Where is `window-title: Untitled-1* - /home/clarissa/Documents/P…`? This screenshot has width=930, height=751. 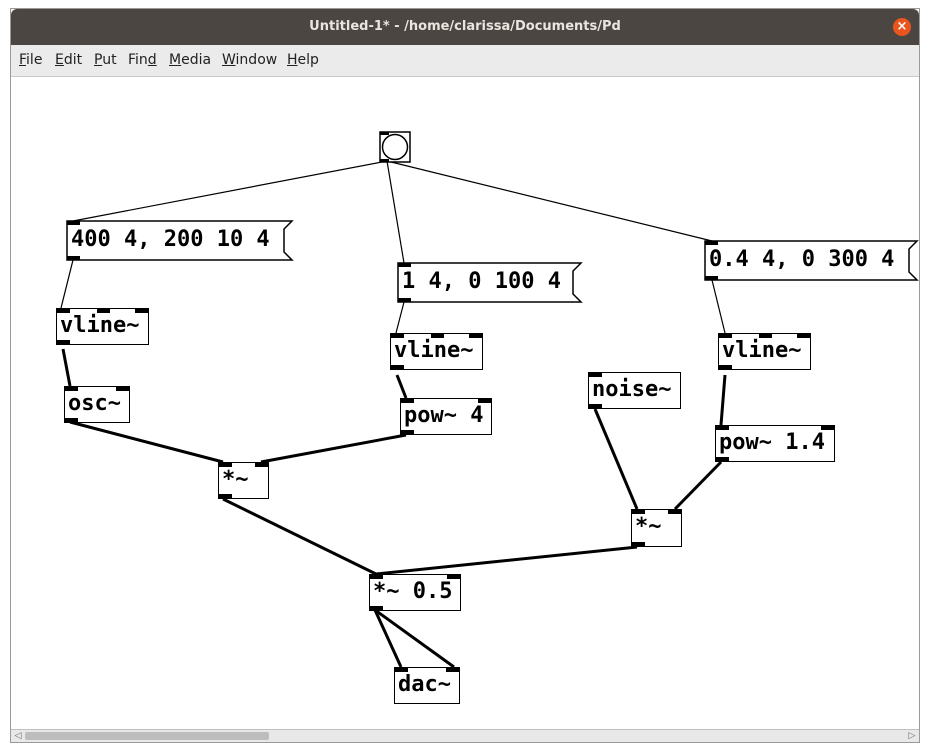 window-title: Untitled-1* - /home/clarissa/Documents/P… is located at coordinates (465, 26).